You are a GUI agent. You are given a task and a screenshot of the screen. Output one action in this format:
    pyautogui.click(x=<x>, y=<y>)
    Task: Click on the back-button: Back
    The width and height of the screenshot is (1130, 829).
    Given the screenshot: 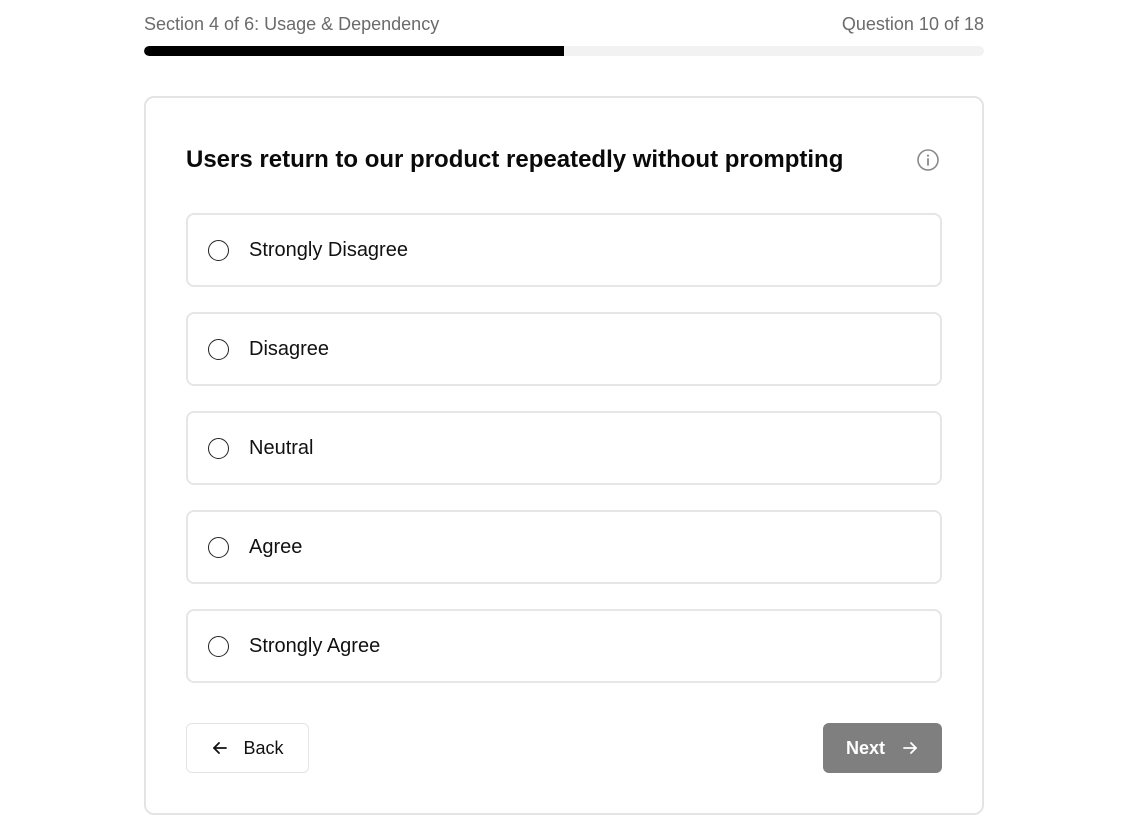 What is the action you would take?
    pyautogui.click(x=247, y=748)
    